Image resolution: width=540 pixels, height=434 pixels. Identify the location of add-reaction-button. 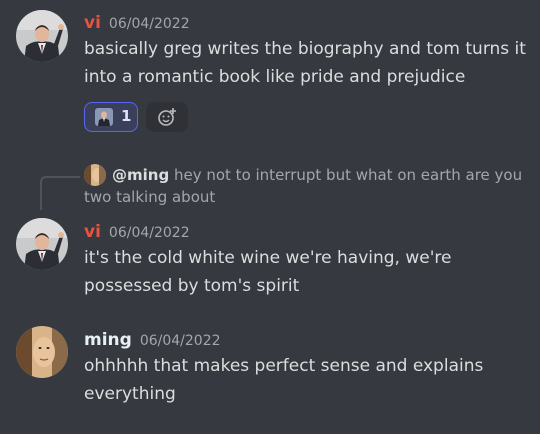
(167, 117).